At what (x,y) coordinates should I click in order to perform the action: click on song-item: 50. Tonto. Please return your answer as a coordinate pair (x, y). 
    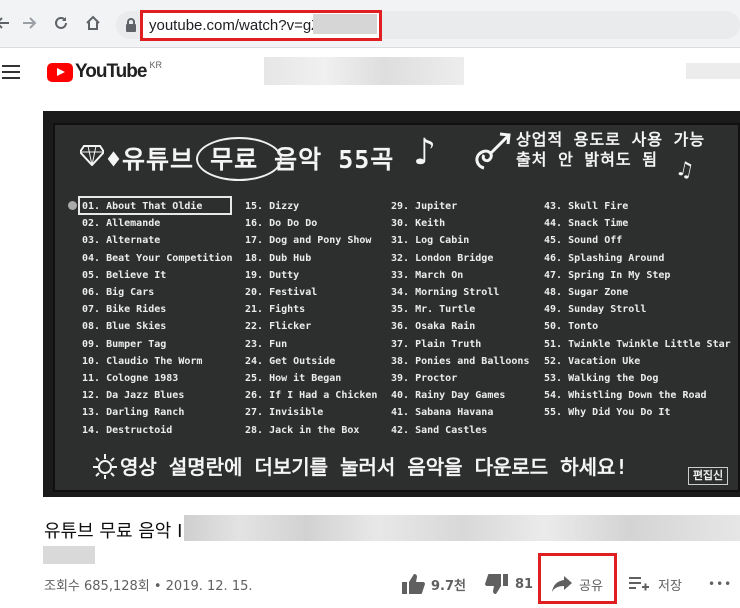
    Looking at the image, I should click on (571, 327).